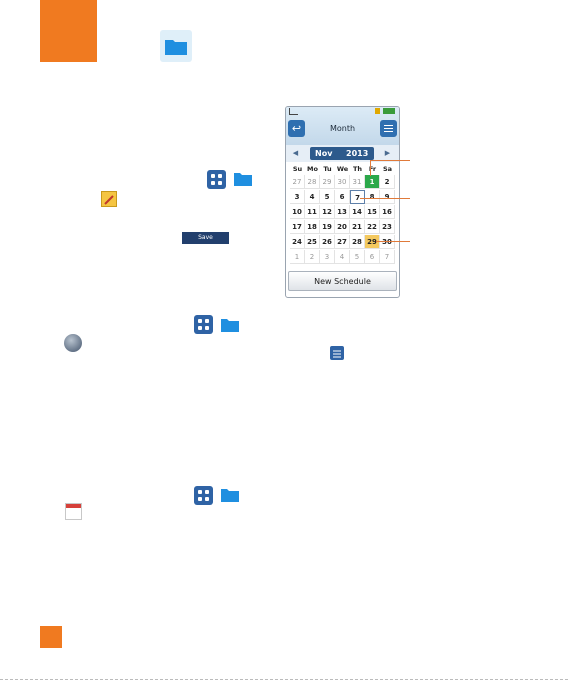 This screenshot has height=681, width=568. I want to click on calendar-day: 9, so click(387, 197).